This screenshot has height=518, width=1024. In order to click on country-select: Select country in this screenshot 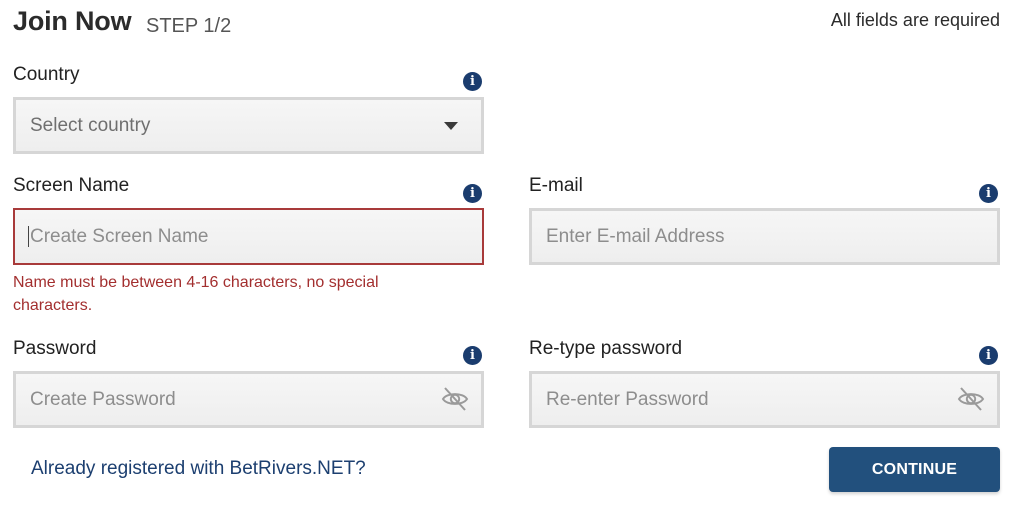, I will do `click(248, 125)`.